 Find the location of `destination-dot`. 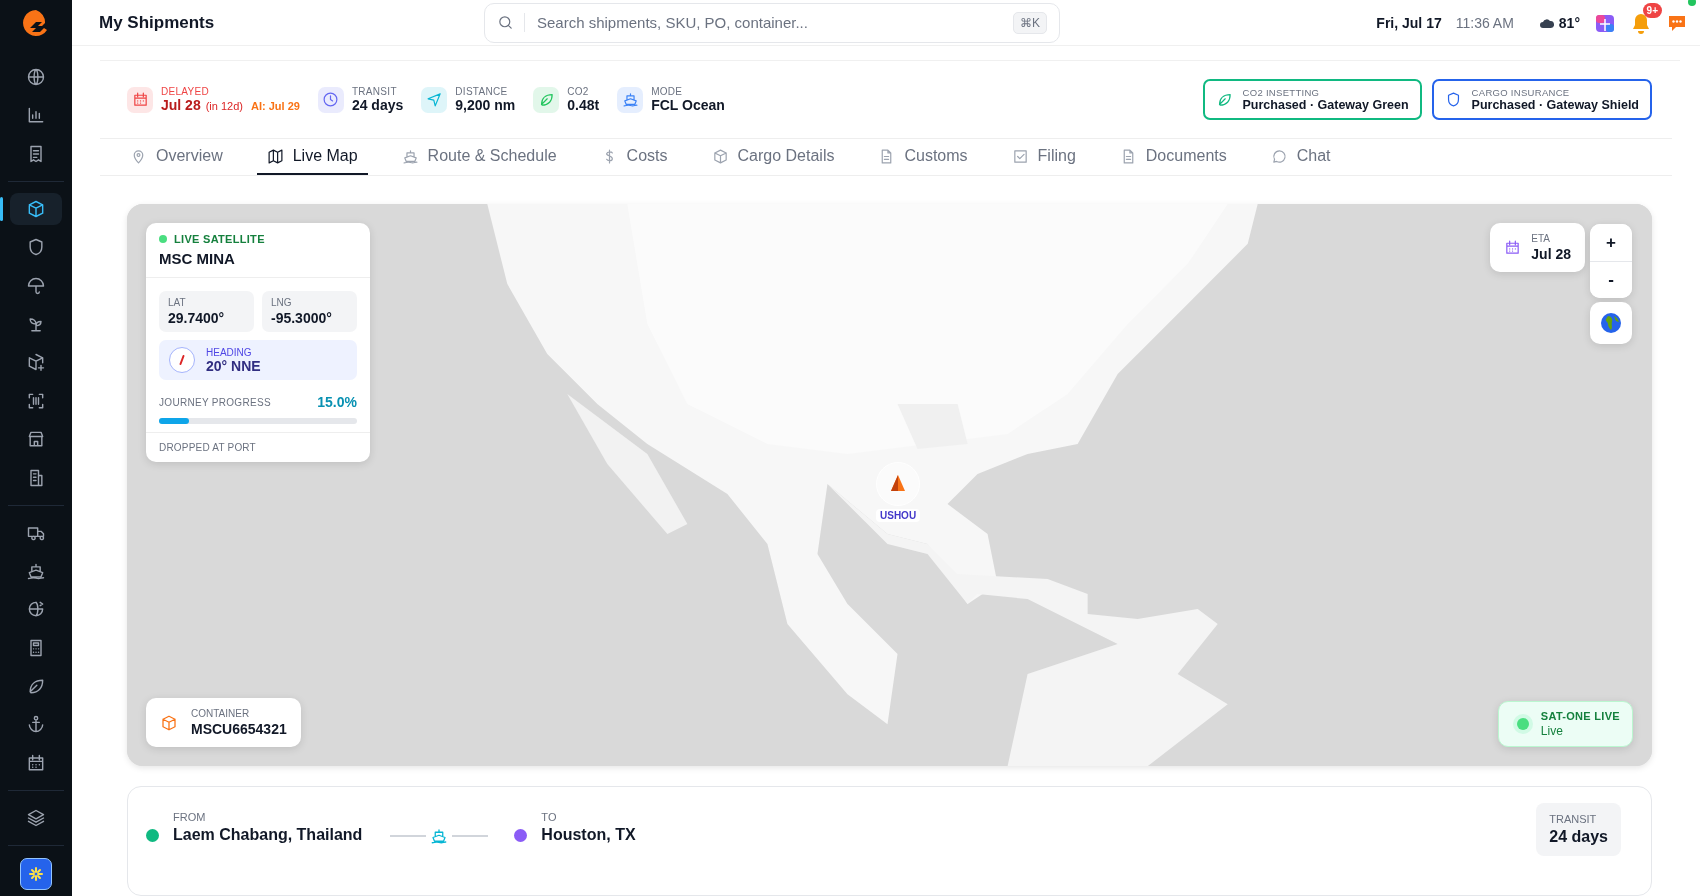

destination-dot is located at coordinates (521, 835).